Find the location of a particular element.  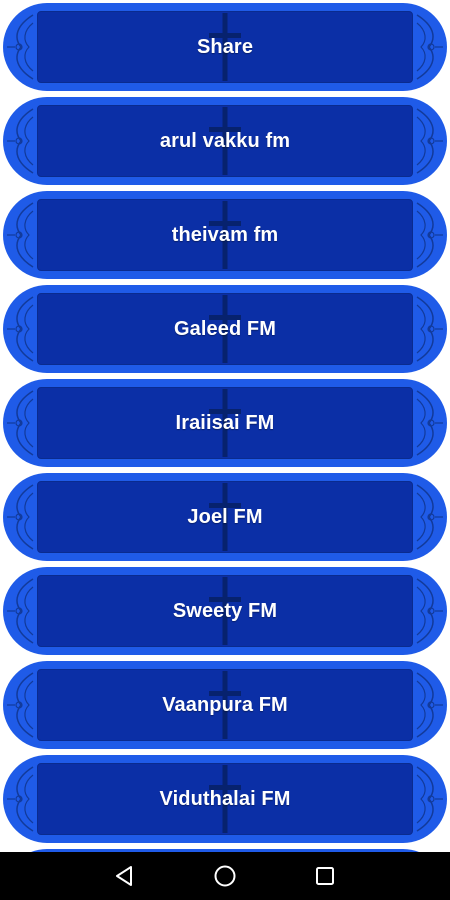

station-button-galeed-fm: Galeed FM is located at coordinates (225, 329).